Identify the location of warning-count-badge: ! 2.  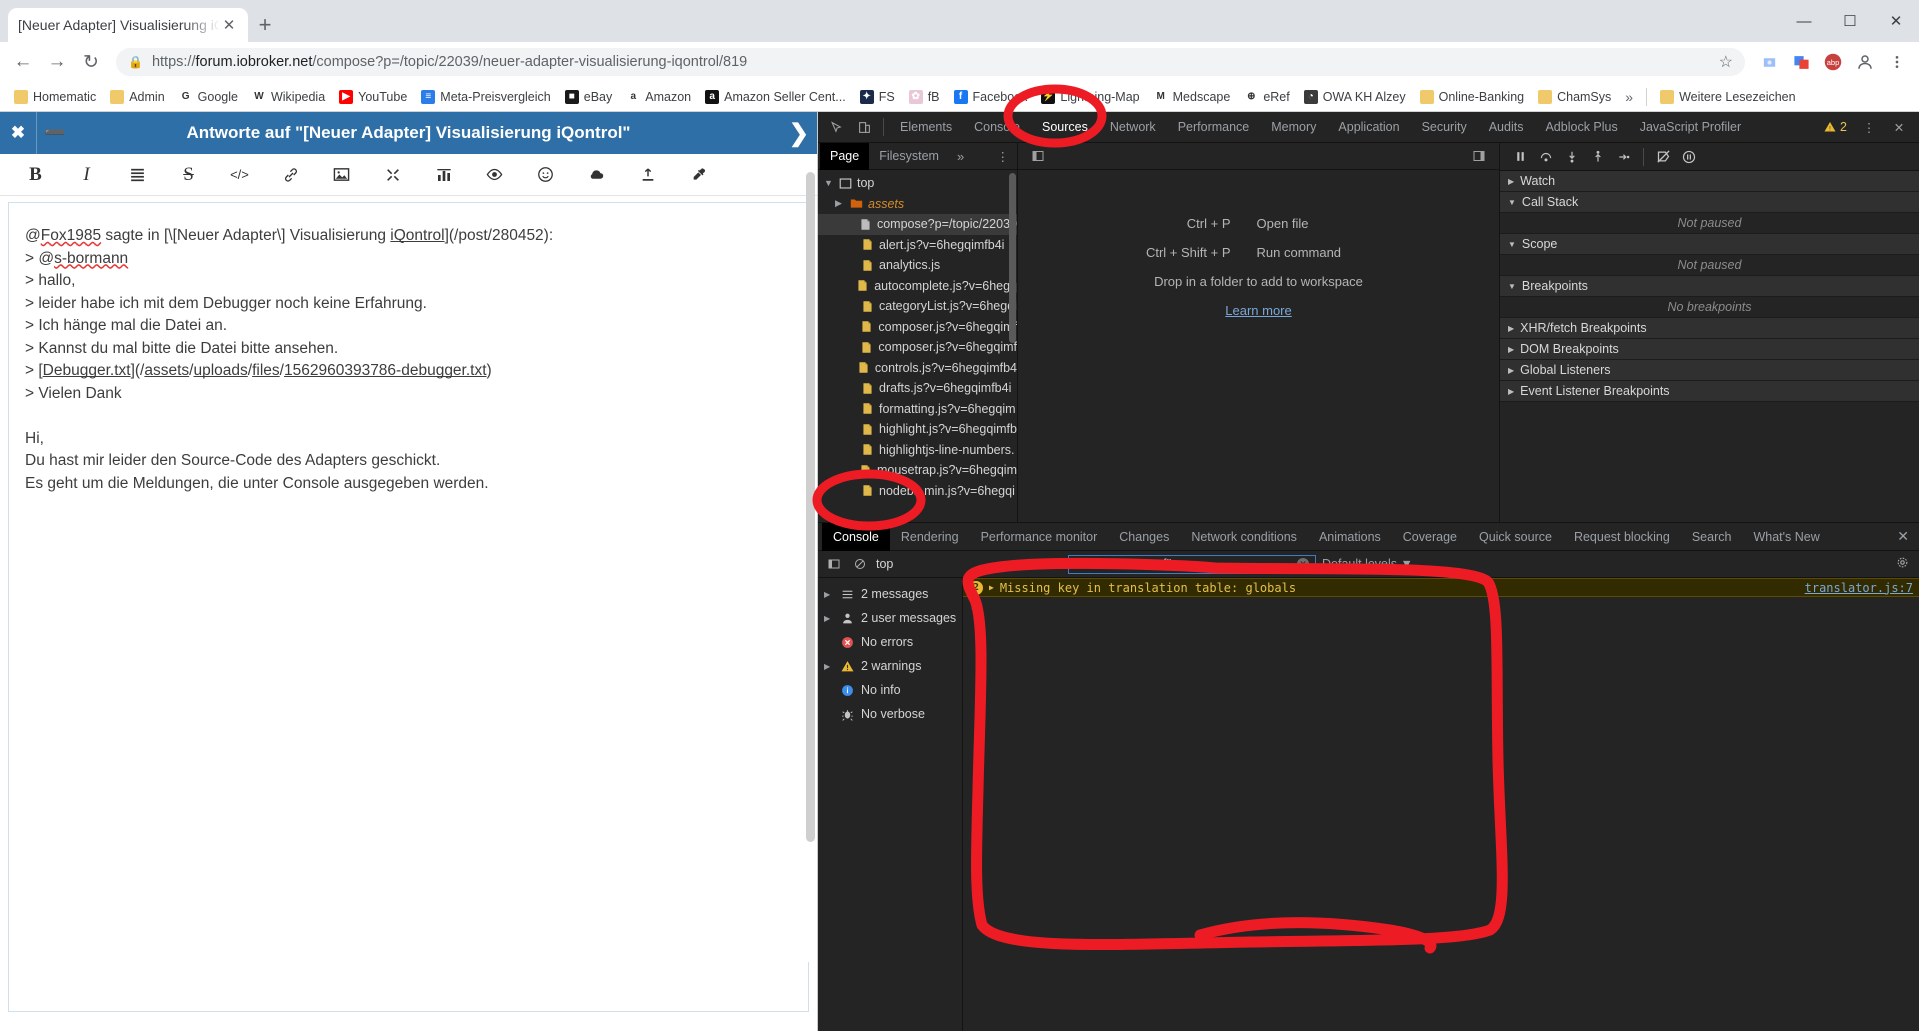
(1835, 127).